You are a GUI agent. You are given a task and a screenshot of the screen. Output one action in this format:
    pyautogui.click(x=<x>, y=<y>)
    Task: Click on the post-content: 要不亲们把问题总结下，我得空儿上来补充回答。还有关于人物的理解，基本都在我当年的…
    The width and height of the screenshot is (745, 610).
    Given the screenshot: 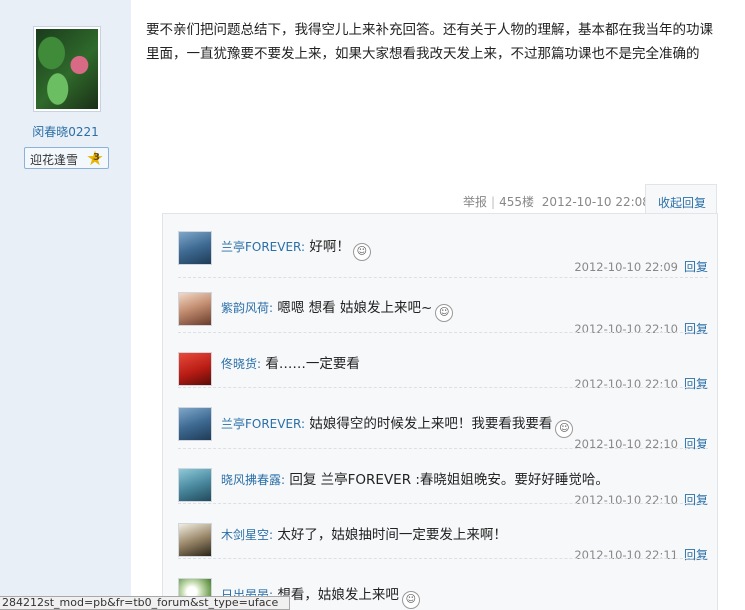 What is the action you would take?
    pyautogui.click(x=429, y=42)
    